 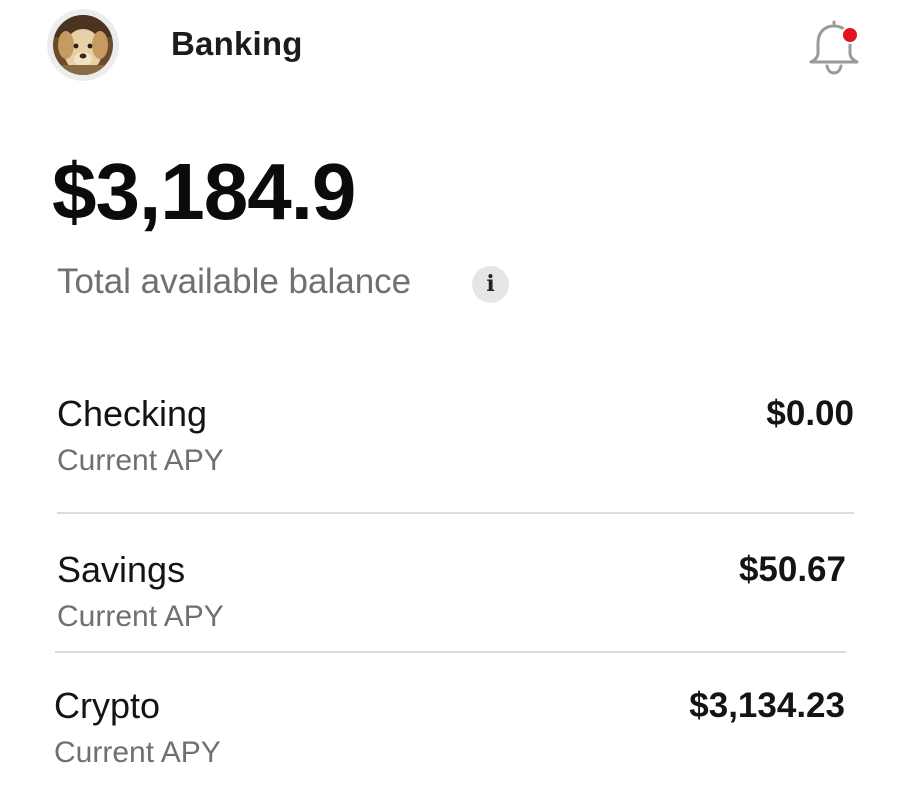 I want to click on account-row-crypto: Crypto Current APY $3,134.23, so click(x=449, y=731).